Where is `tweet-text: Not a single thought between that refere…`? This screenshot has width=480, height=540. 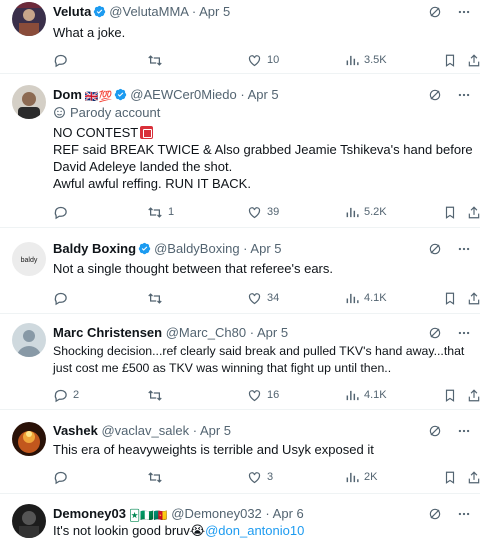 tweet-text: Not a single thought between that refere… is located at coordinates (193, 268).